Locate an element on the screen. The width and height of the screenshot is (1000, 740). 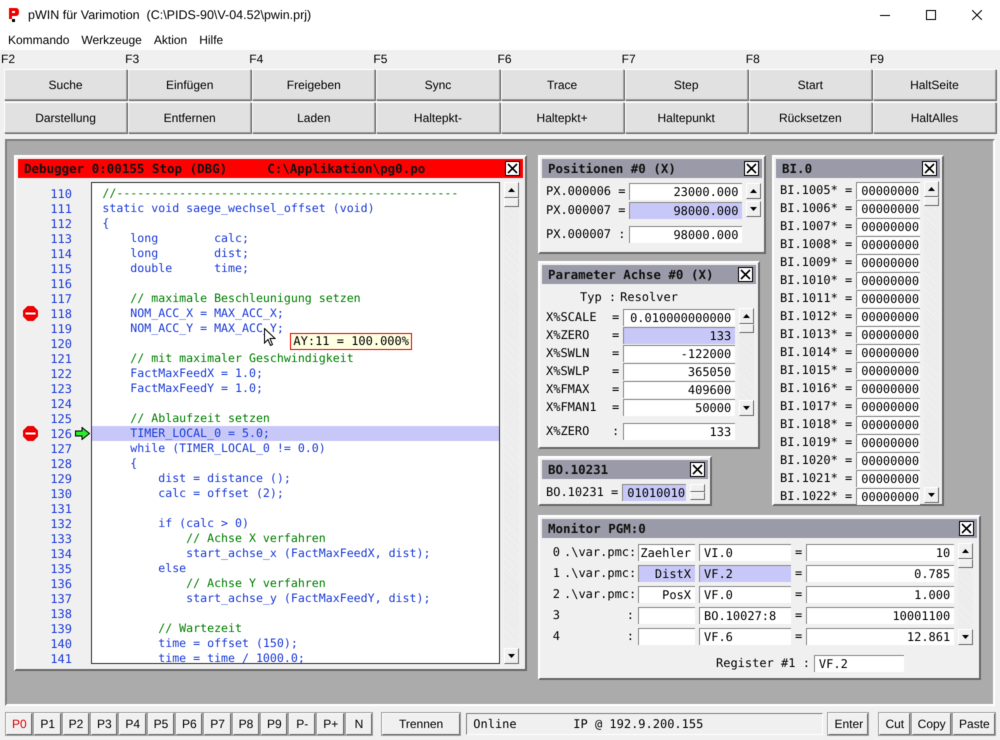
program-button: N is located at coordinates (359, 723).